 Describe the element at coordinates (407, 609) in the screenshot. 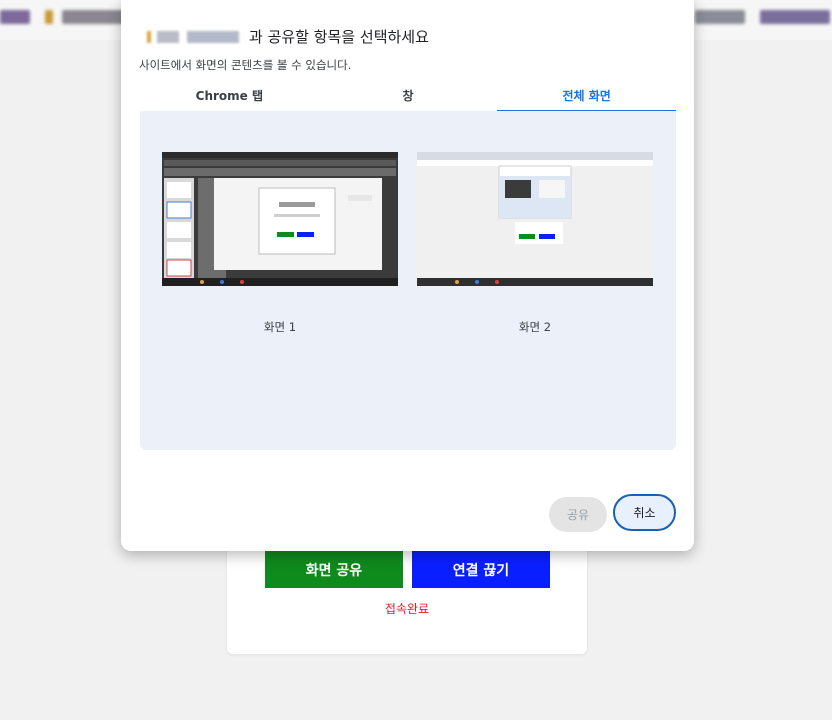

I see `connection-status: 접속완료` at that location.